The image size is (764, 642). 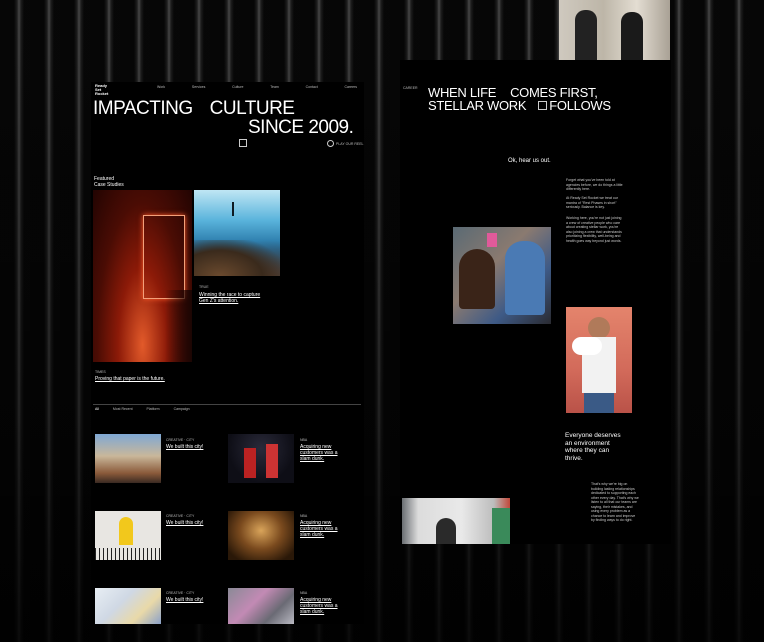 I want to click on nav-item-careers: Careers, so click(x=351, y=87).